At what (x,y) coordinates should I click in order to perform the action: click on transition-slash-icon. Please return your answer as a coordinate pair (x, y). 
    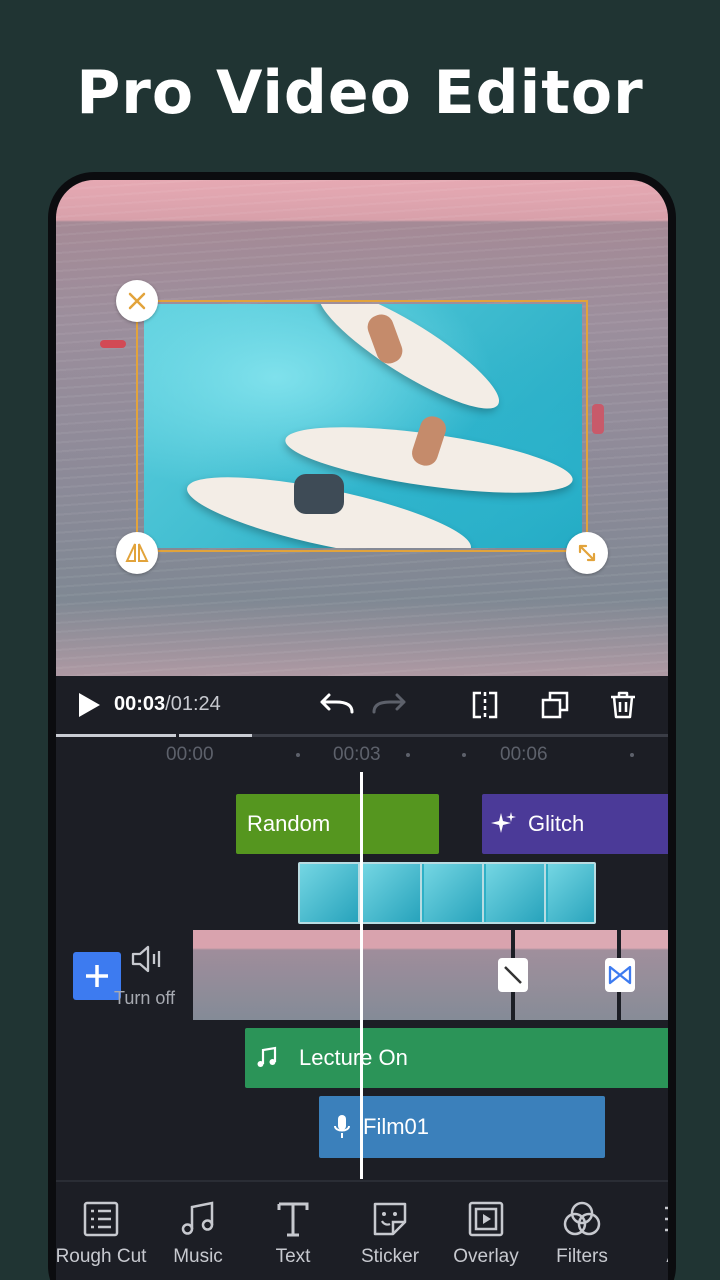
    Looking at the image, I should click on (513, 975).